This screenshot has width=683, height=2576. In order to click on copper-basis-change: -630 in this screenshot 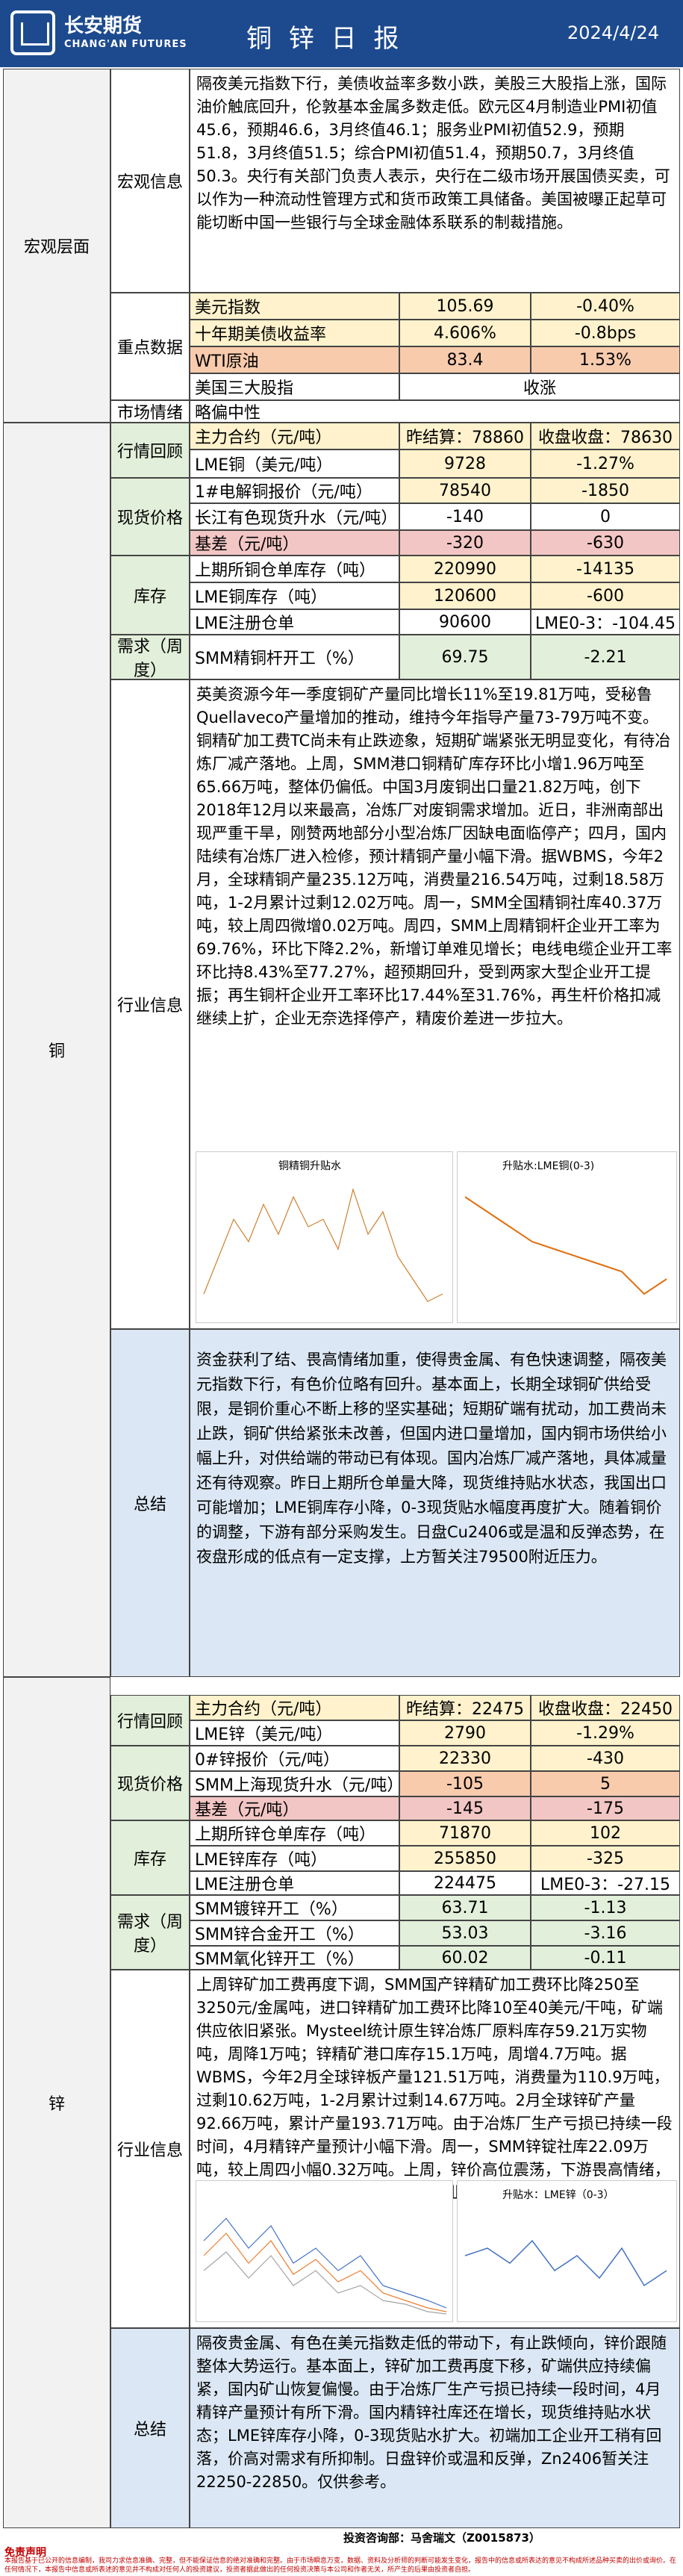, I will do `click(605, 543)`.